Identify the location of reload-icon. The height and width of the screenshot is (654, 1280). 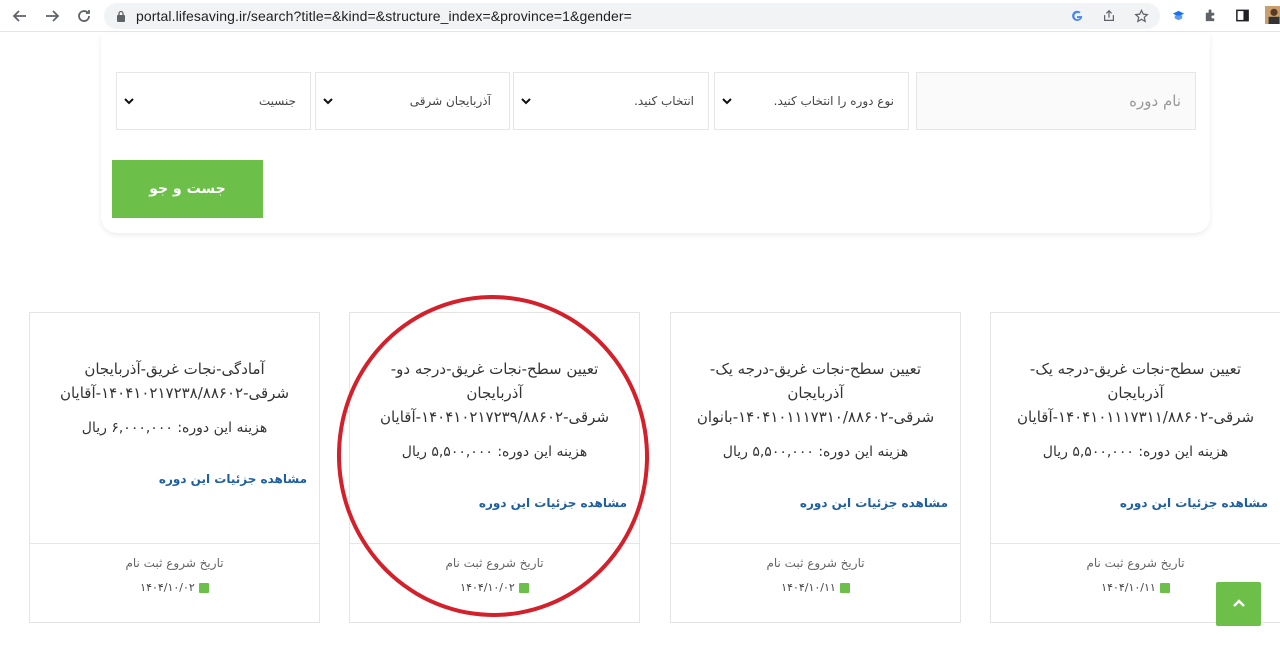
(84, 16).